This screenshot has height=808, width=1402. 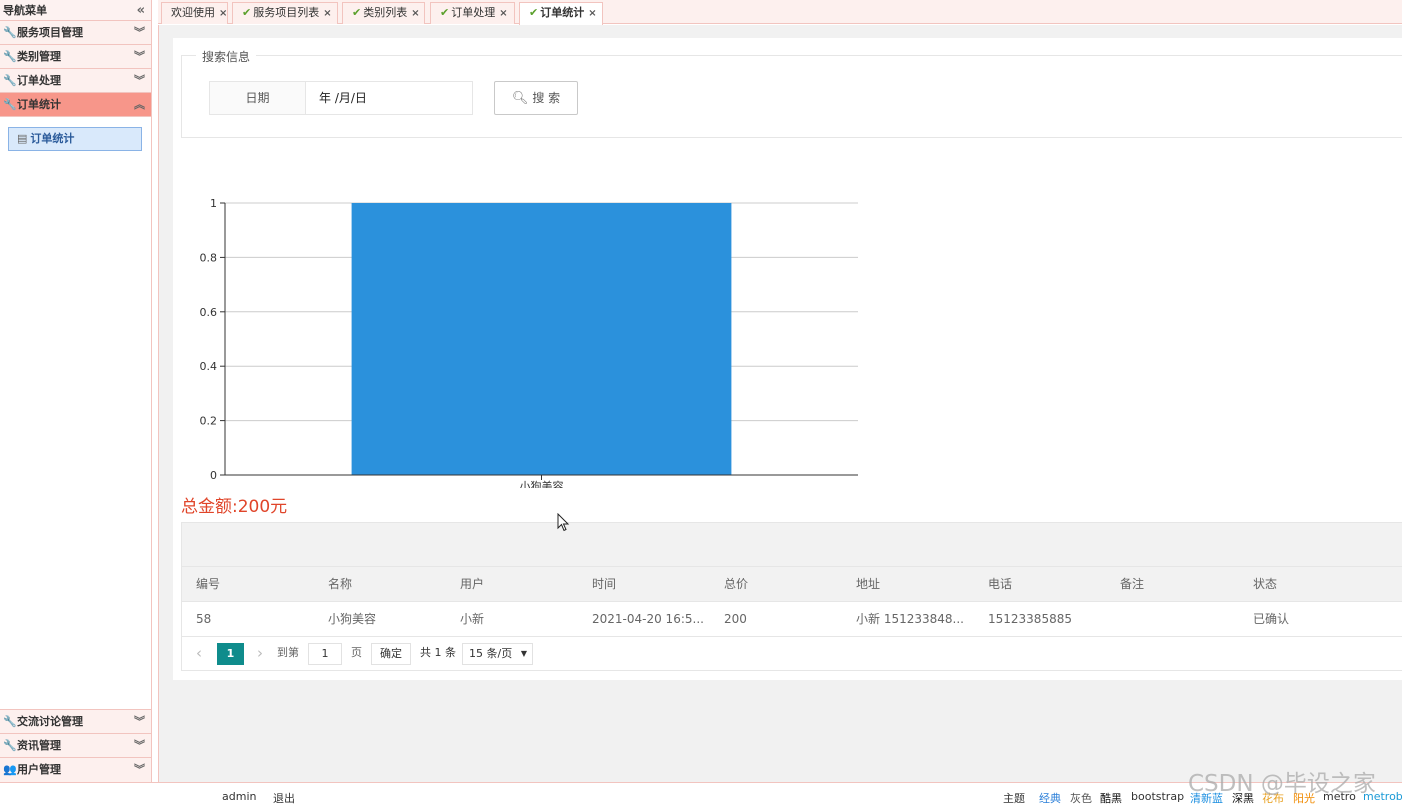 I want to click on nav-sub-area: ▤ 订单统计, so click(x=75, y=412).